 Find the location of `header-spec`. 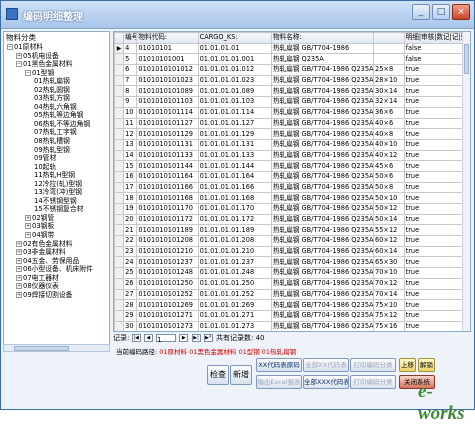

header-spec is located at coordinates (389, 38).